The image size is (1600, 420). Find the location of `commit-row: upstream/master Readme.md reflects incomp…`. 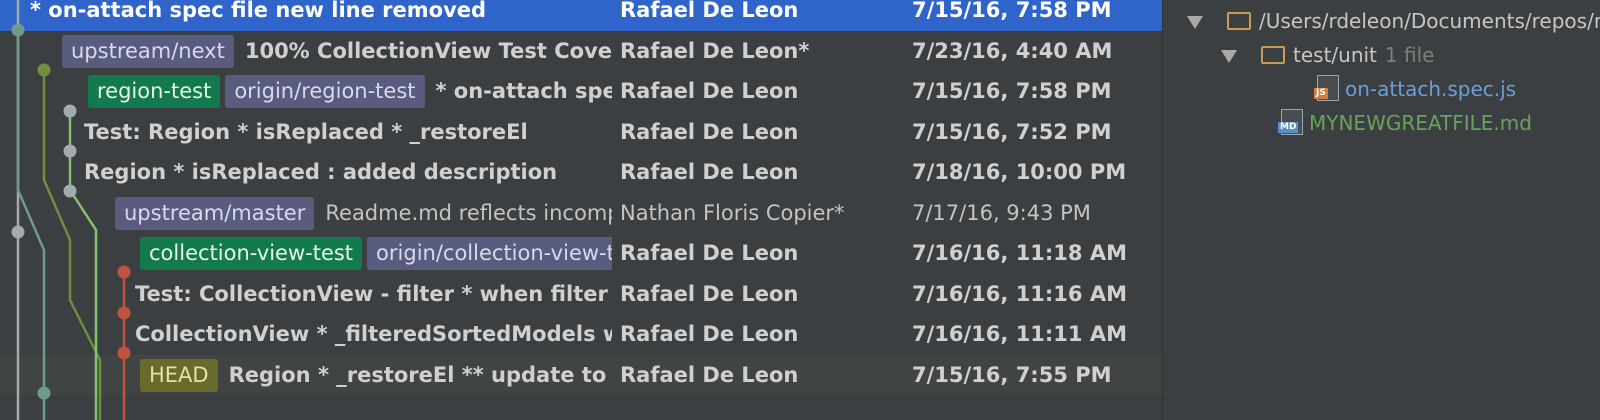

commit-row: upstream/master Readme.md reflects incomp… is located at coordinates (581, 213).